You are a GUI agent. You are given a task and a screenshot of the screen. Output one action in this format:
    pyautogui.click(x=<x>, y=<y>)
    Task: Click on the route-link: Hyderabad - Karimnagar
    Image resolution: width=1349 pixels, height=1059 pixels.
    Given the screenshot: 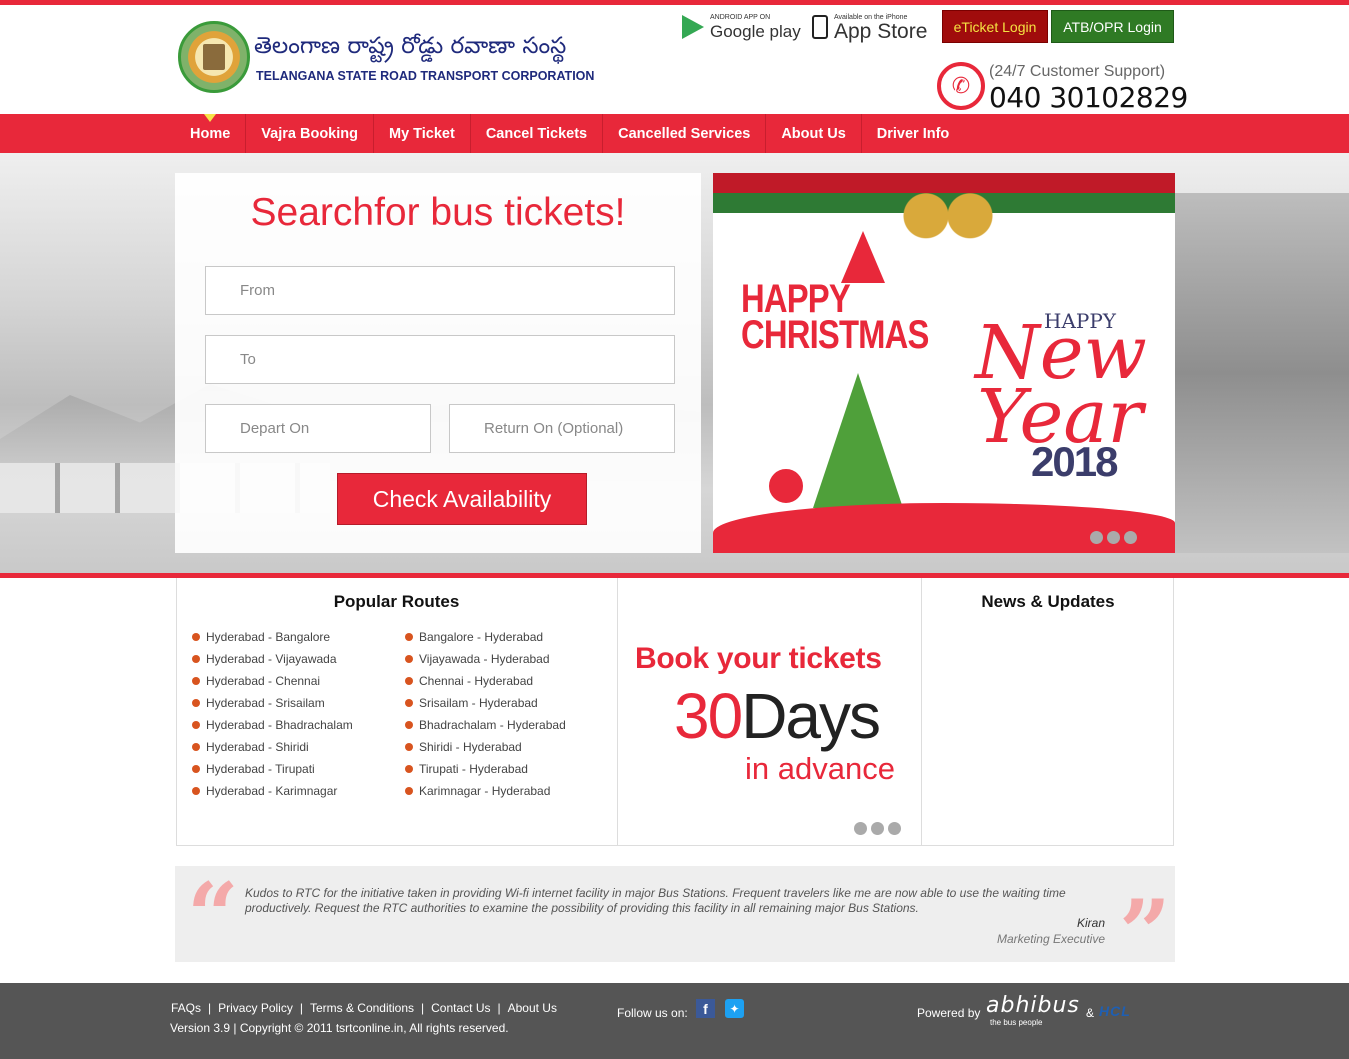 What is the action you would take?
    pyautogui.click(x=272, y=791)
    